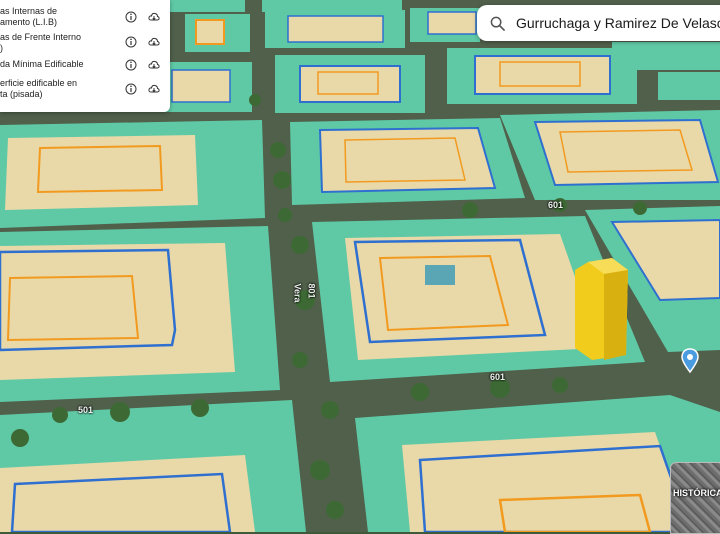 This screenshot has width=720, height=534. Describe the element at coordinates (498, 377) in the screenshot. I see `street-number-601-mid: 601` at that location.